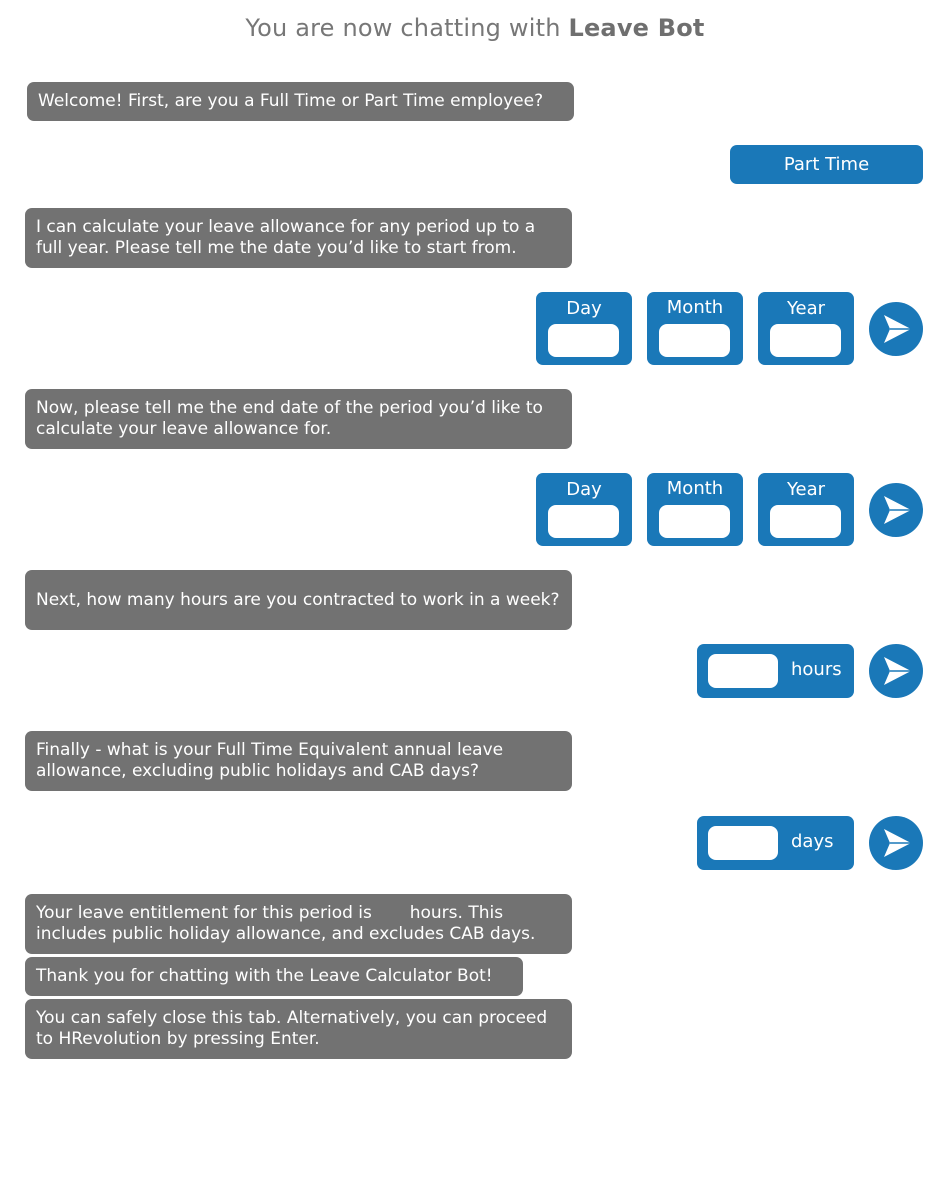  I want to click on end-year-group: Year, so click(806, 509).